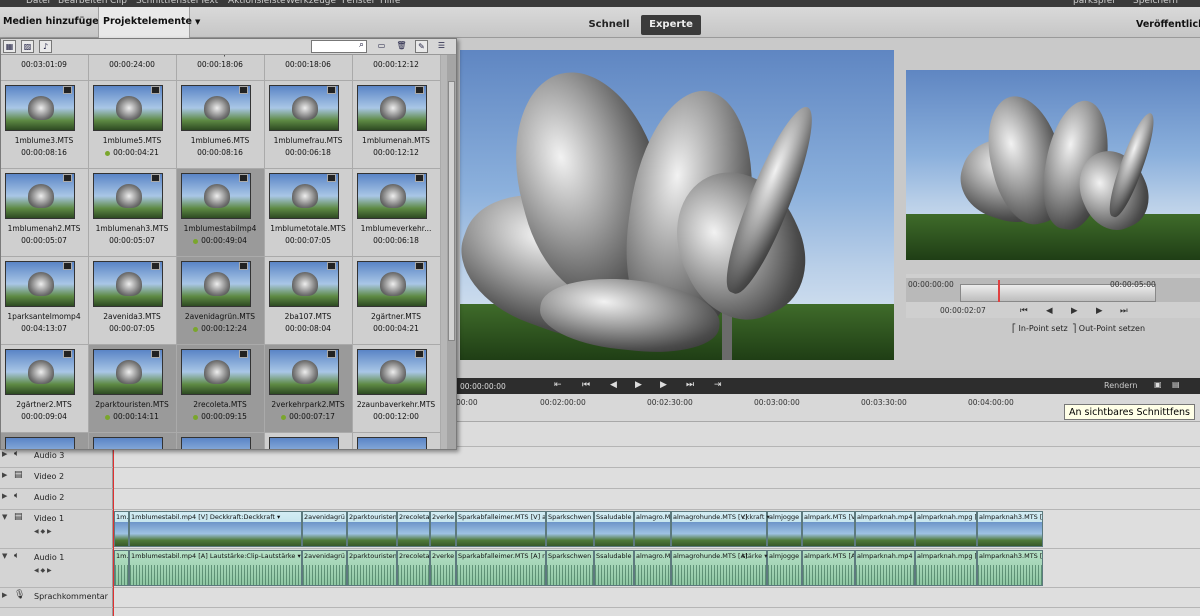 This screenshot has width=1200, height=616. I want to click on project-elements-tab: Projektelemente ▼, so click(149, 22).